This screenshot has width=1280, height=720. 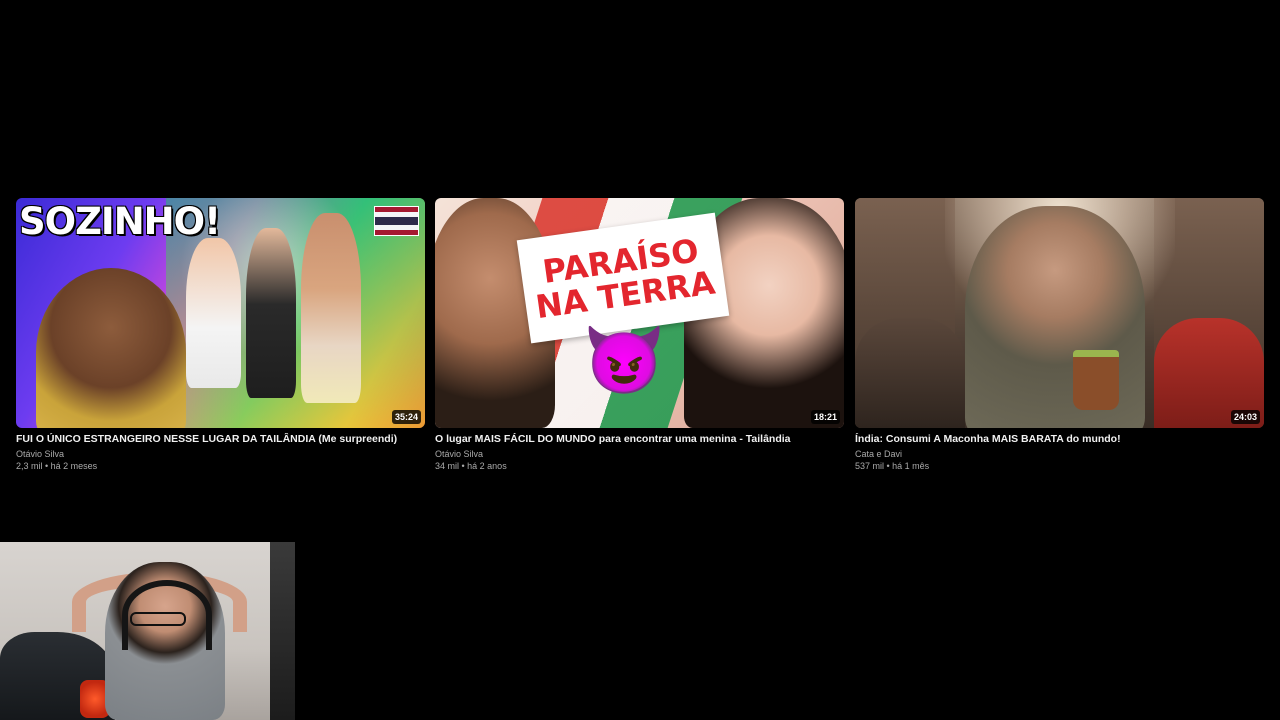 I want to click on thailand-flag-icon, so click(x=396, y=221).